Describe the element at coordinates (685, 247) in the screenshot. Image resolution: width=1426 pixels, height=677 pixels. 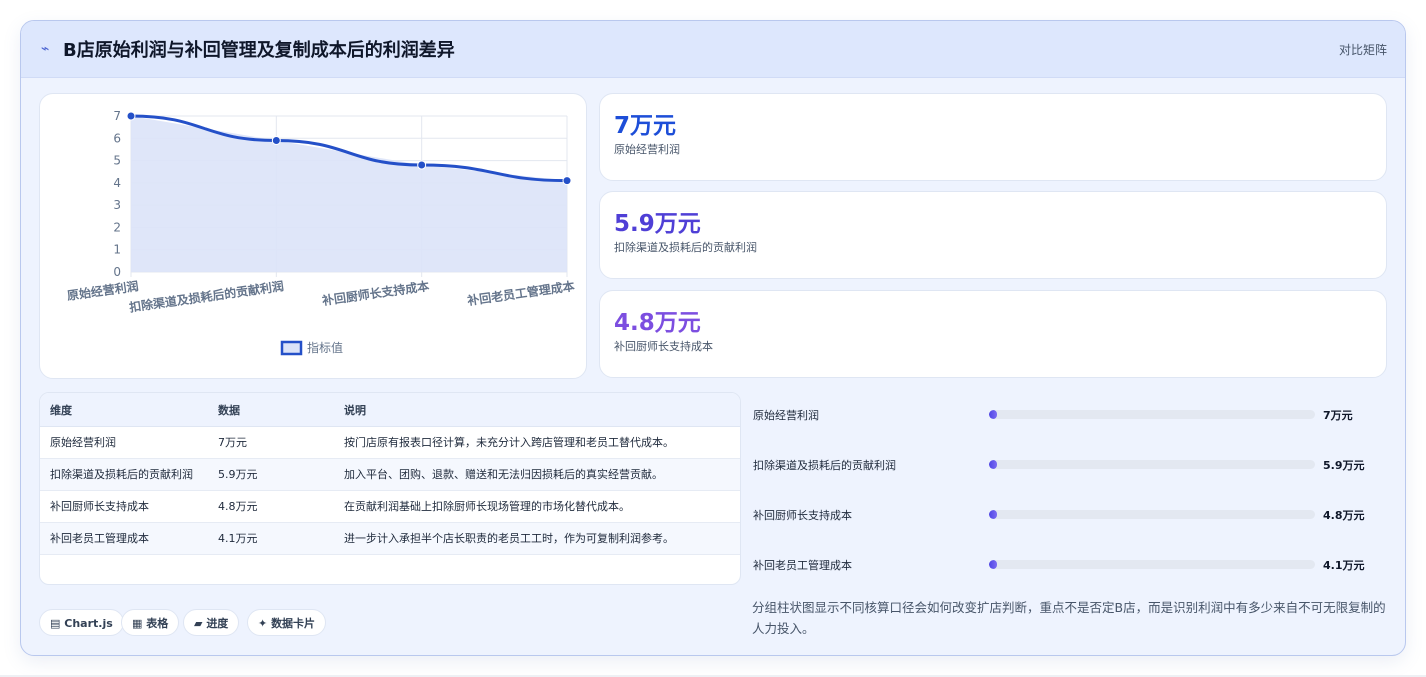
I see `stat-label: 扣除渠道及损耗后的贡献利润` at that location.